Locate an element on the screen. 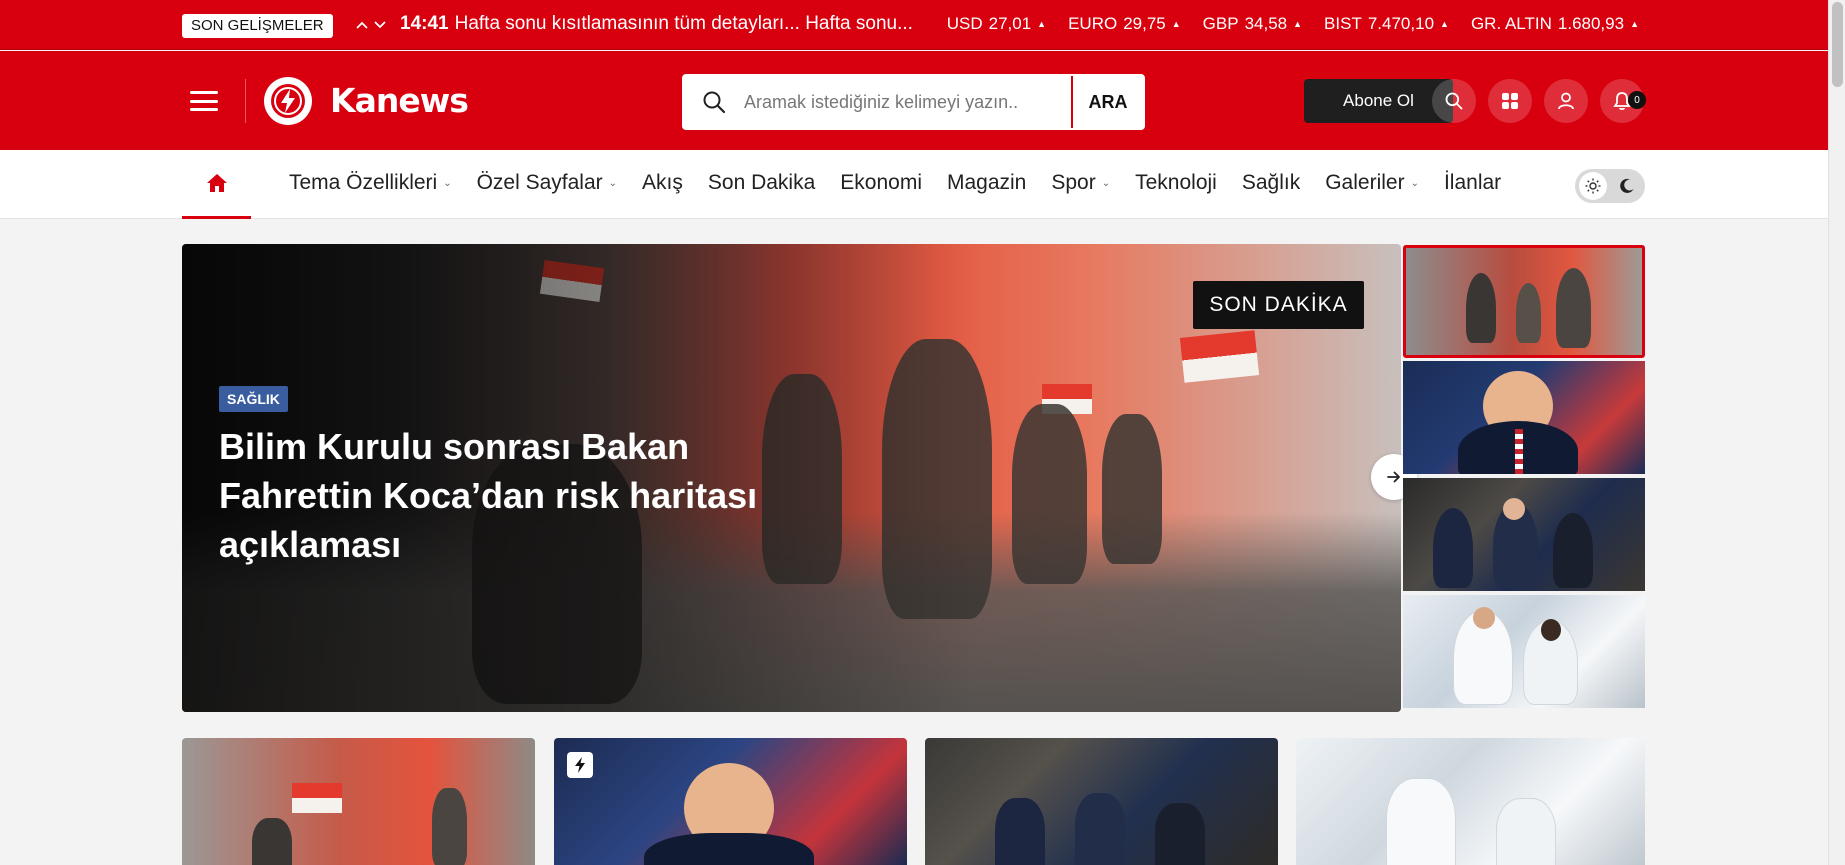  logo-bolt-icon is located at coordinates (288, 101).